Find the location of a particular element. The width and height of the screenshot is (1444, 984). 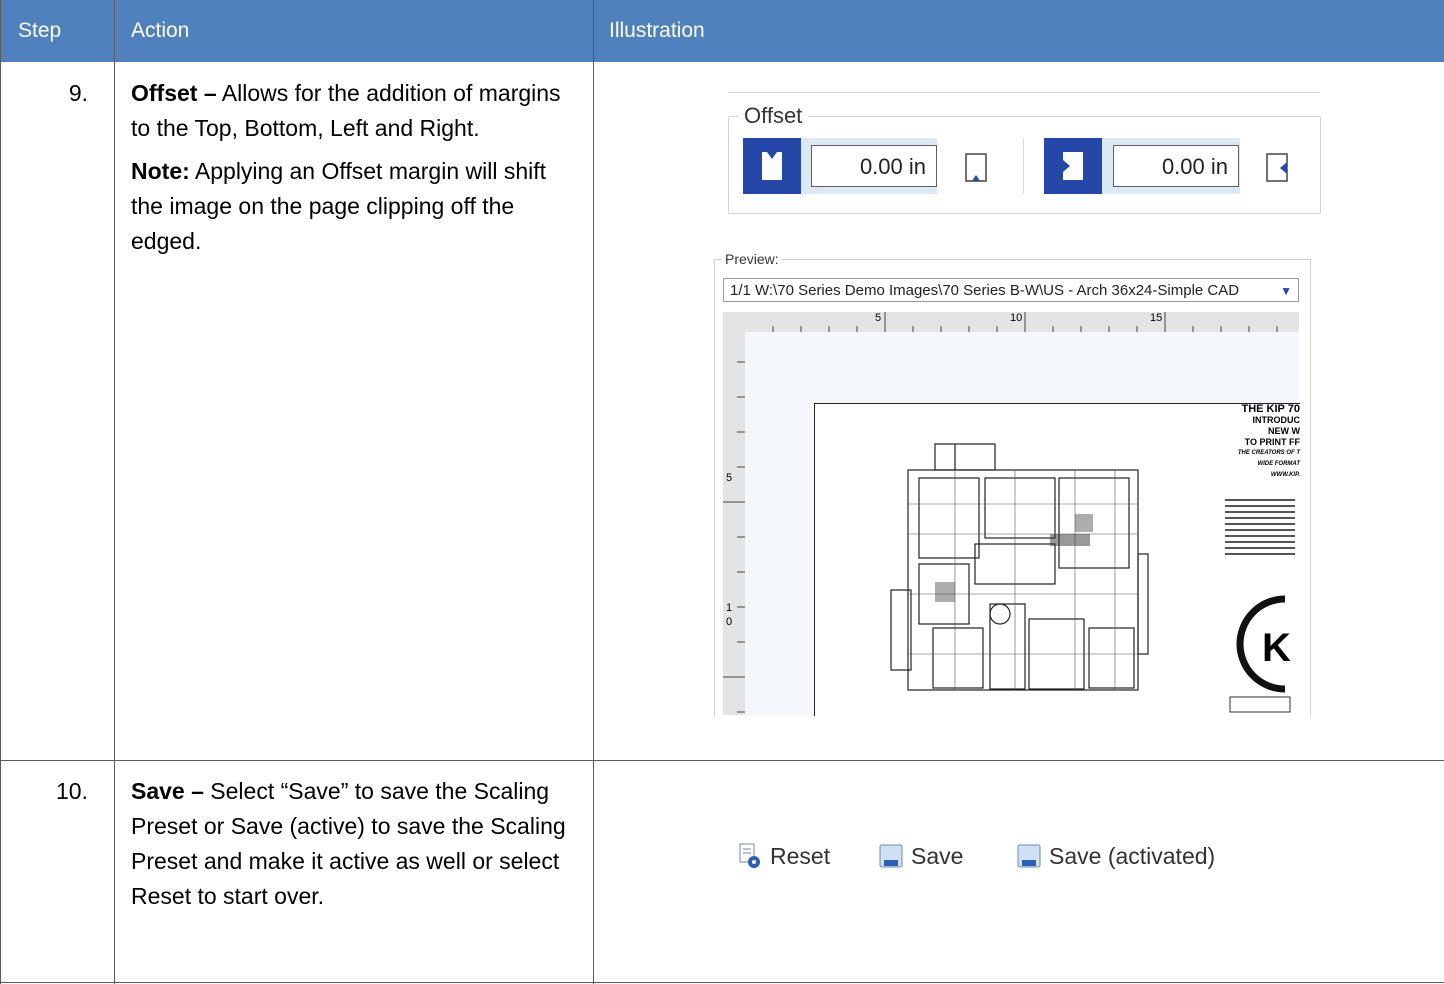

offset-legend: Offset is located at coordinates (773, 116).